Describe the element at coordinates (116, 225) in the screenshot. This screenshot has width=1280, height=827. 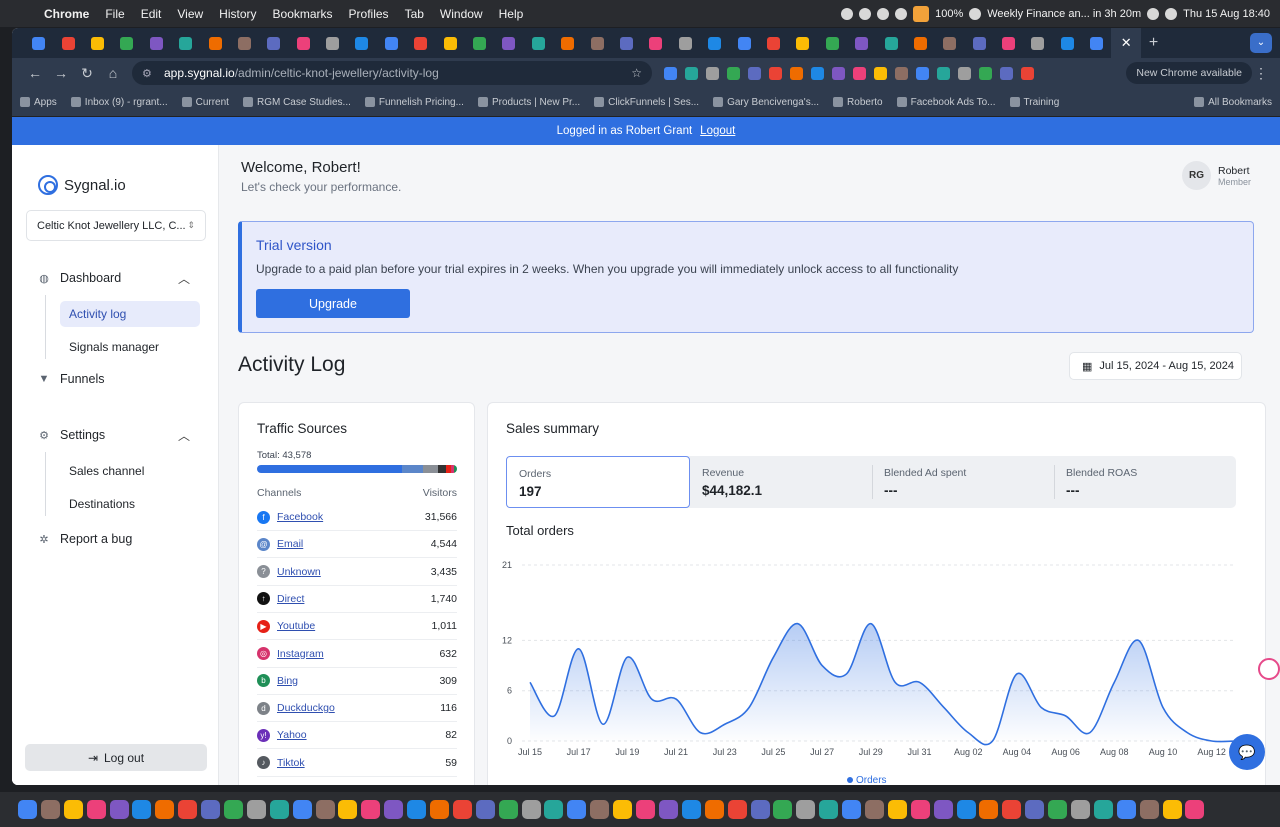
I see `organization-select: Celtic Knot Jewellery LLC, C... ⇕` at that location.